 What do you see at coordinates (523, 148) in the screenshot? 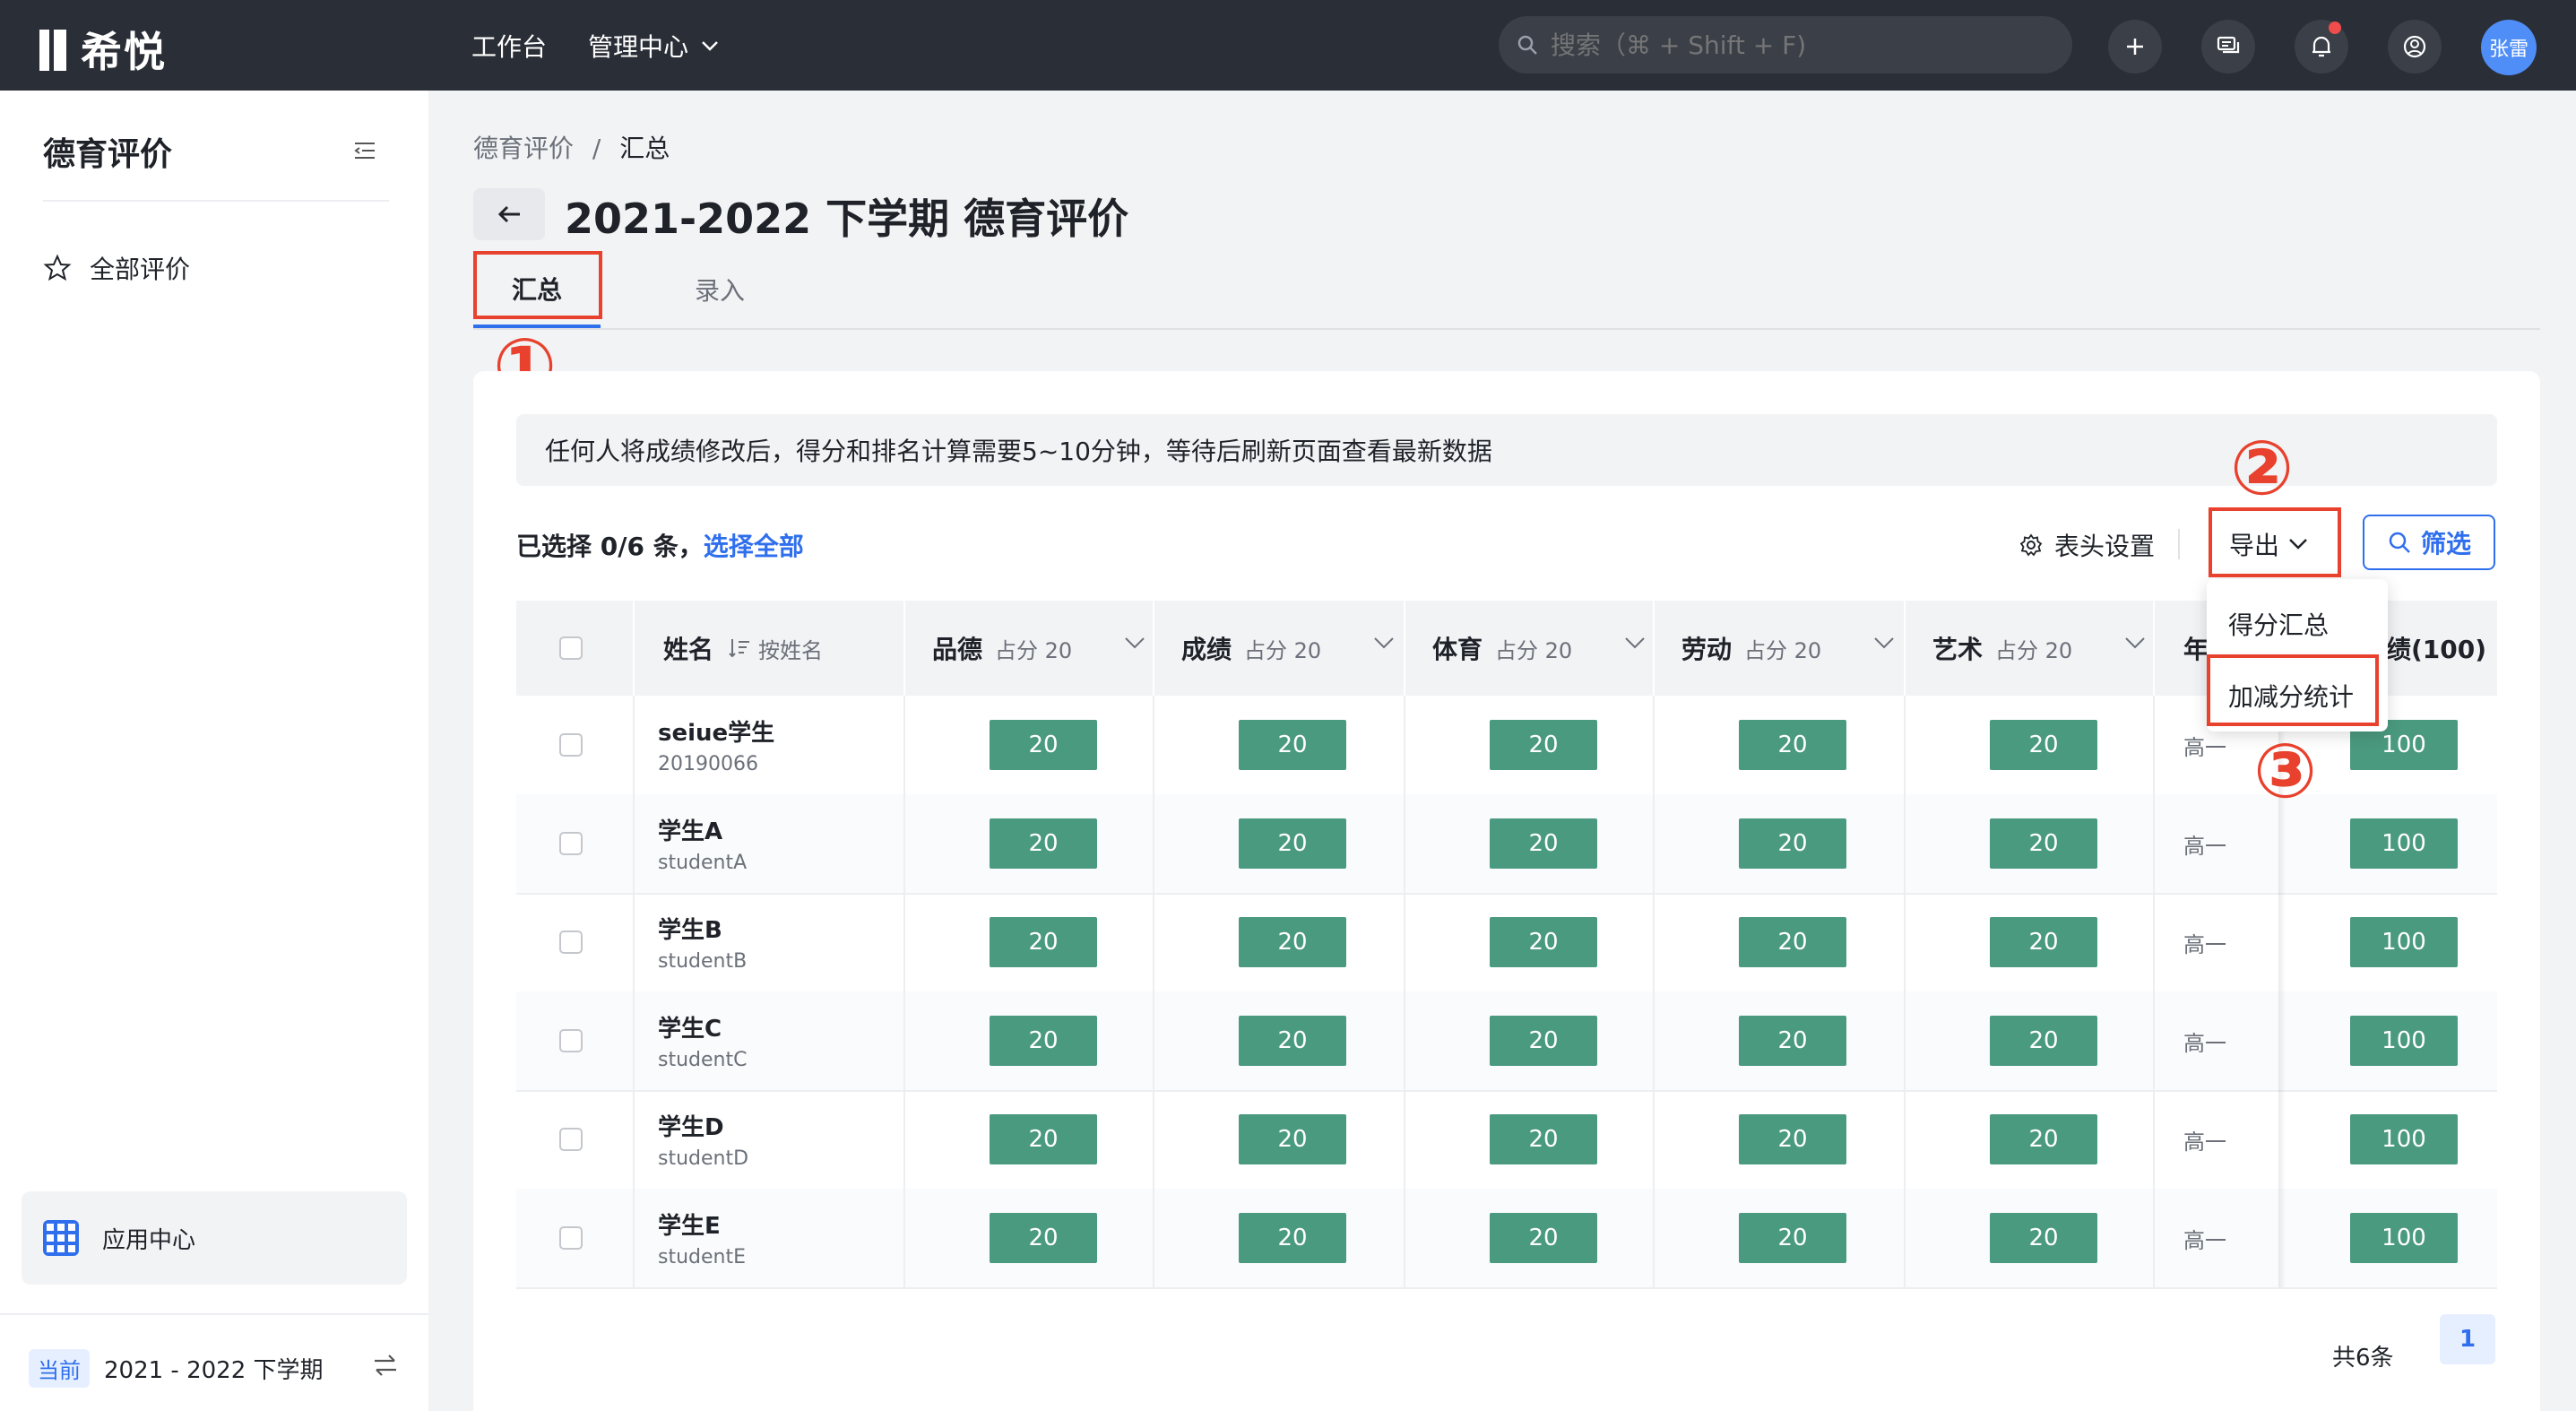
I see `breadcrumb-parent: 德育评价` at bounding box center [523, 148].